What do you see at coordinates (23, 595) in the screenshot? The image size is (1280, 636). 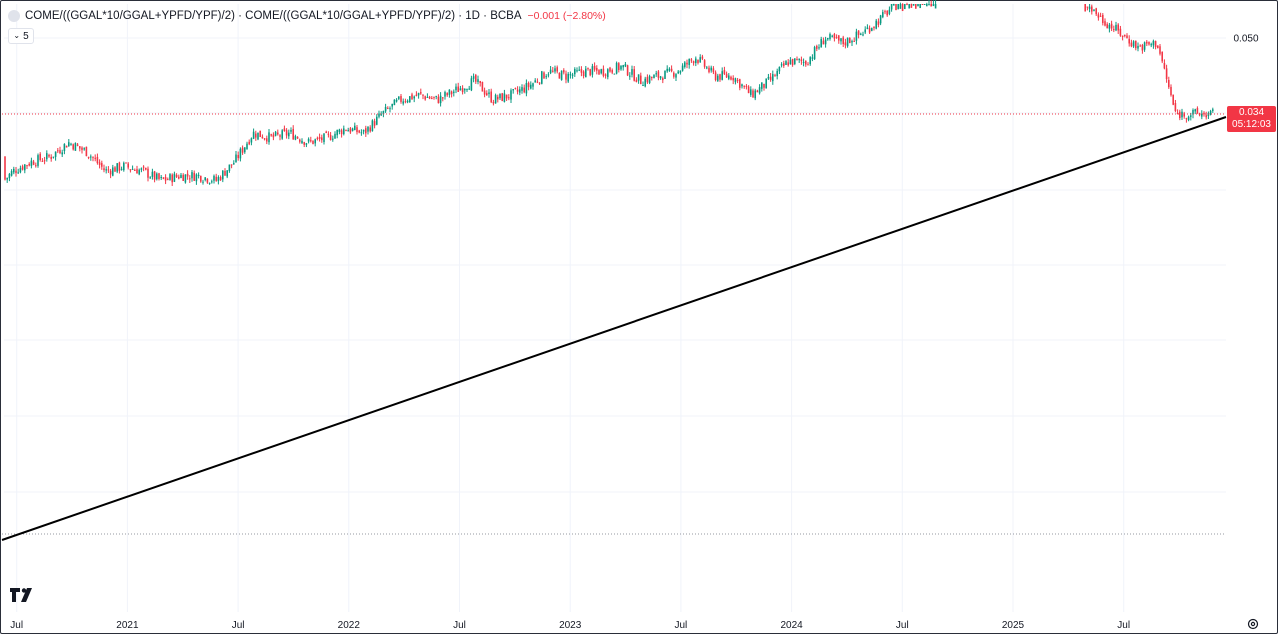 I see `tradingview-logo-icon` at bounding box center [23, 595].